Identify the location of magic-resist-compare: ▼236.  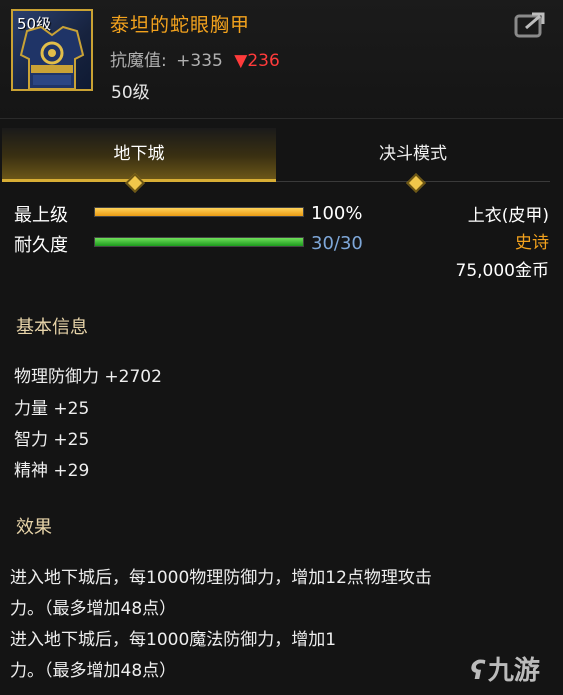
(257, 61).